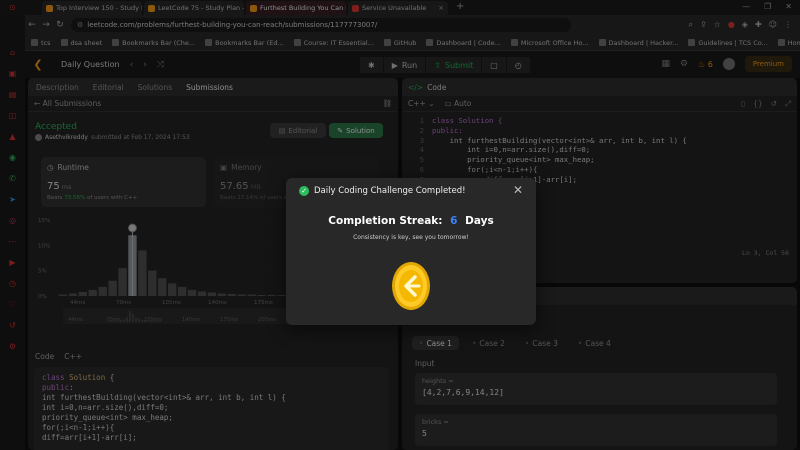 The image size is (800, 450). Describe the element at coordinates (411, 221) in the screenshot. I see `completion-streak: Completion Streak: 6 Days` at that location.